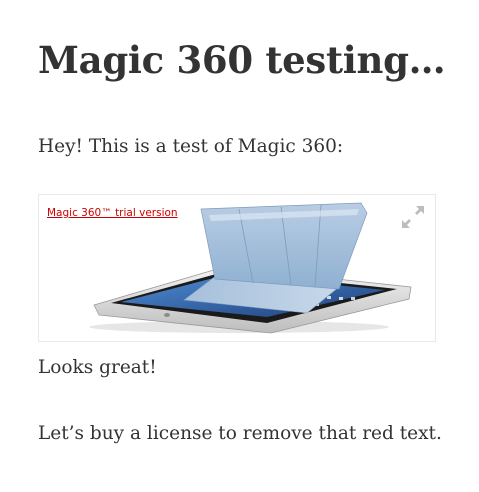  What do you see at coordinates (112, 213) in the screenshot?
I see `trial-version-link: Magic 360™ trial version` at bounding box center [112, 213].